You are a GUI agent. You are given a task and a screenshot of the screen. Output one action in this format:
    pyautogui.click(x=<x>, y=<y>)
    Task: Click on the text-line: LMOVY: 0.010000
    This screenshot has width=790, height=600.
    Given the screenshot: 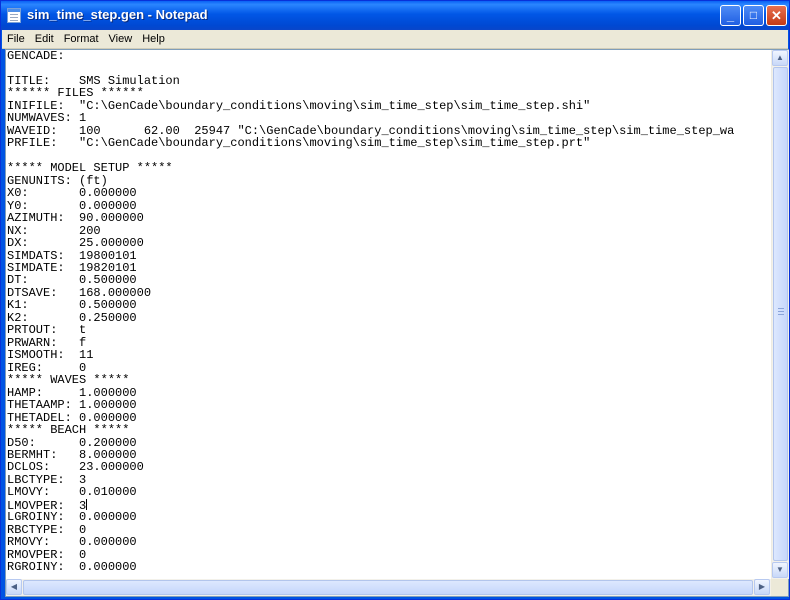 What is the action you would take?
    pyautogui.click(x=388, y=492)
    